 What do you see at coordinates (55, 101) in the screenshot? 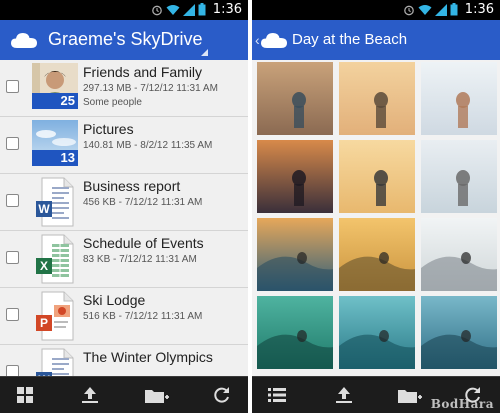
I see `album-count-badge: 25` at bounding box center [55, 101].